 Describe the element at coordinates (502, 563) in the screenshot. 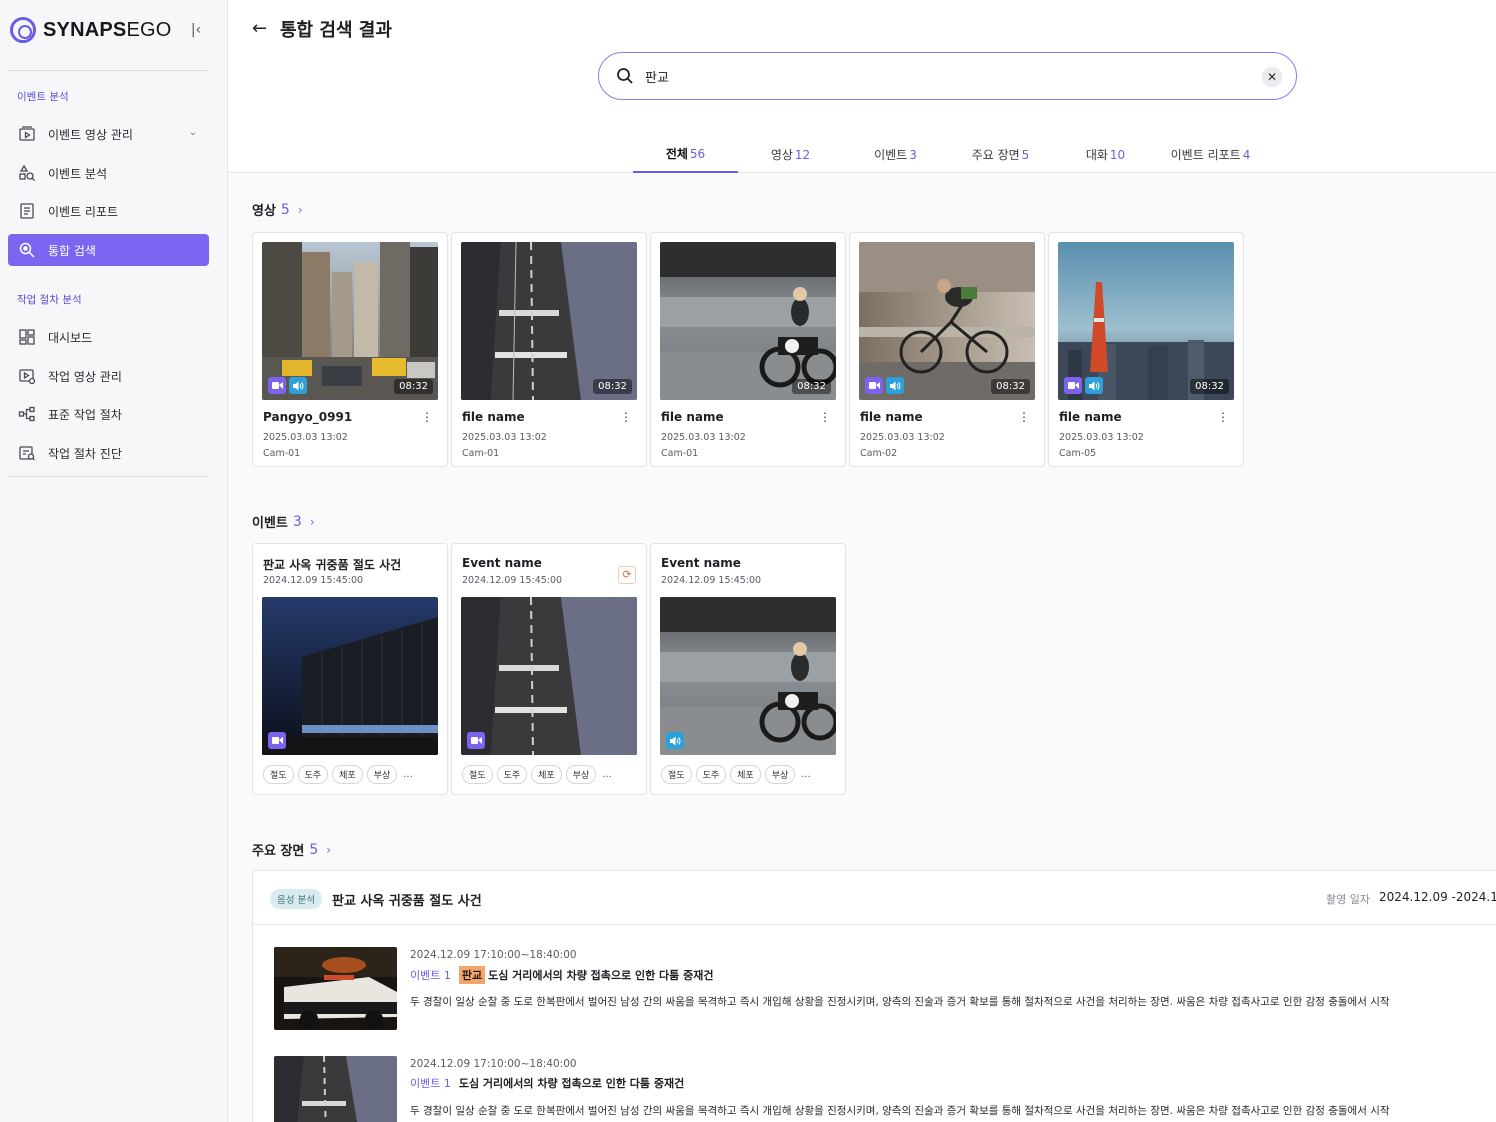

I see `event-name: Event name` at that location.